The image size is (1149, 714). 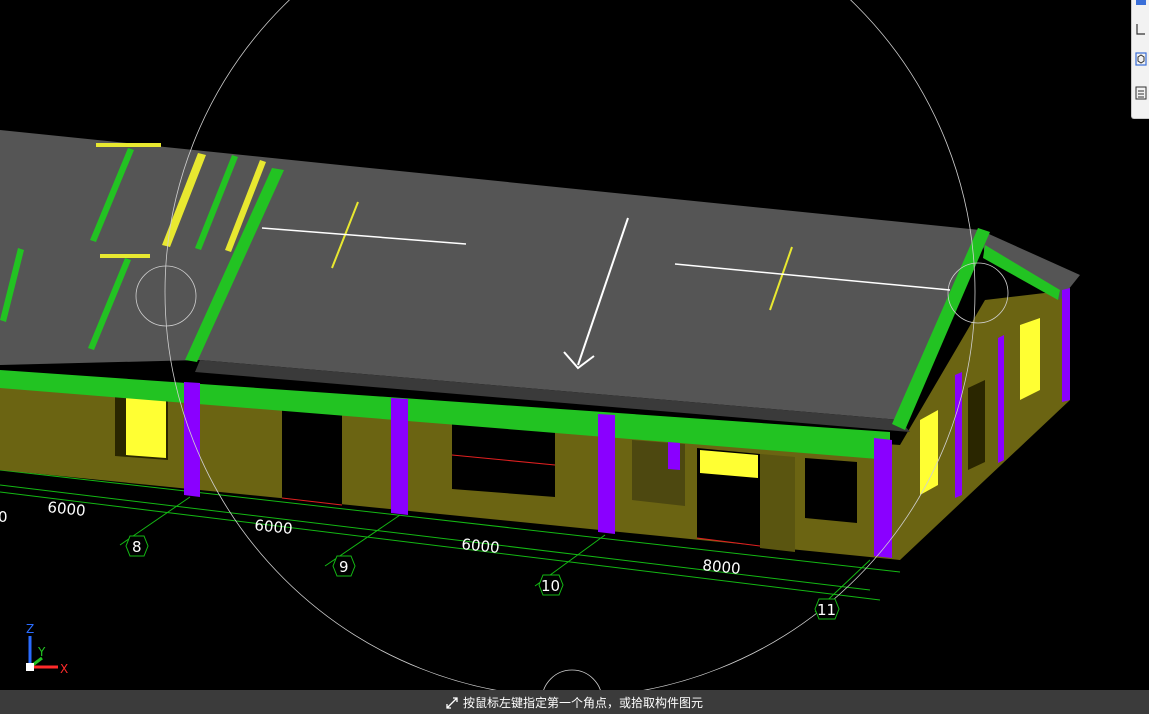 I want to click on axis-bubble-9: 9, so click(x=344, y=566).